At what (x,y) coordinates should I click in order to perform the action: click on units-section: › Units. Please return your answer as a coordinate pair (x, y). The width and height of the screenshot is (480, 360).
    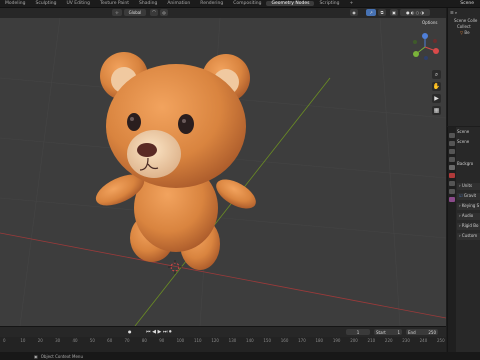
    Looking at the image, I should click on (468, 186).